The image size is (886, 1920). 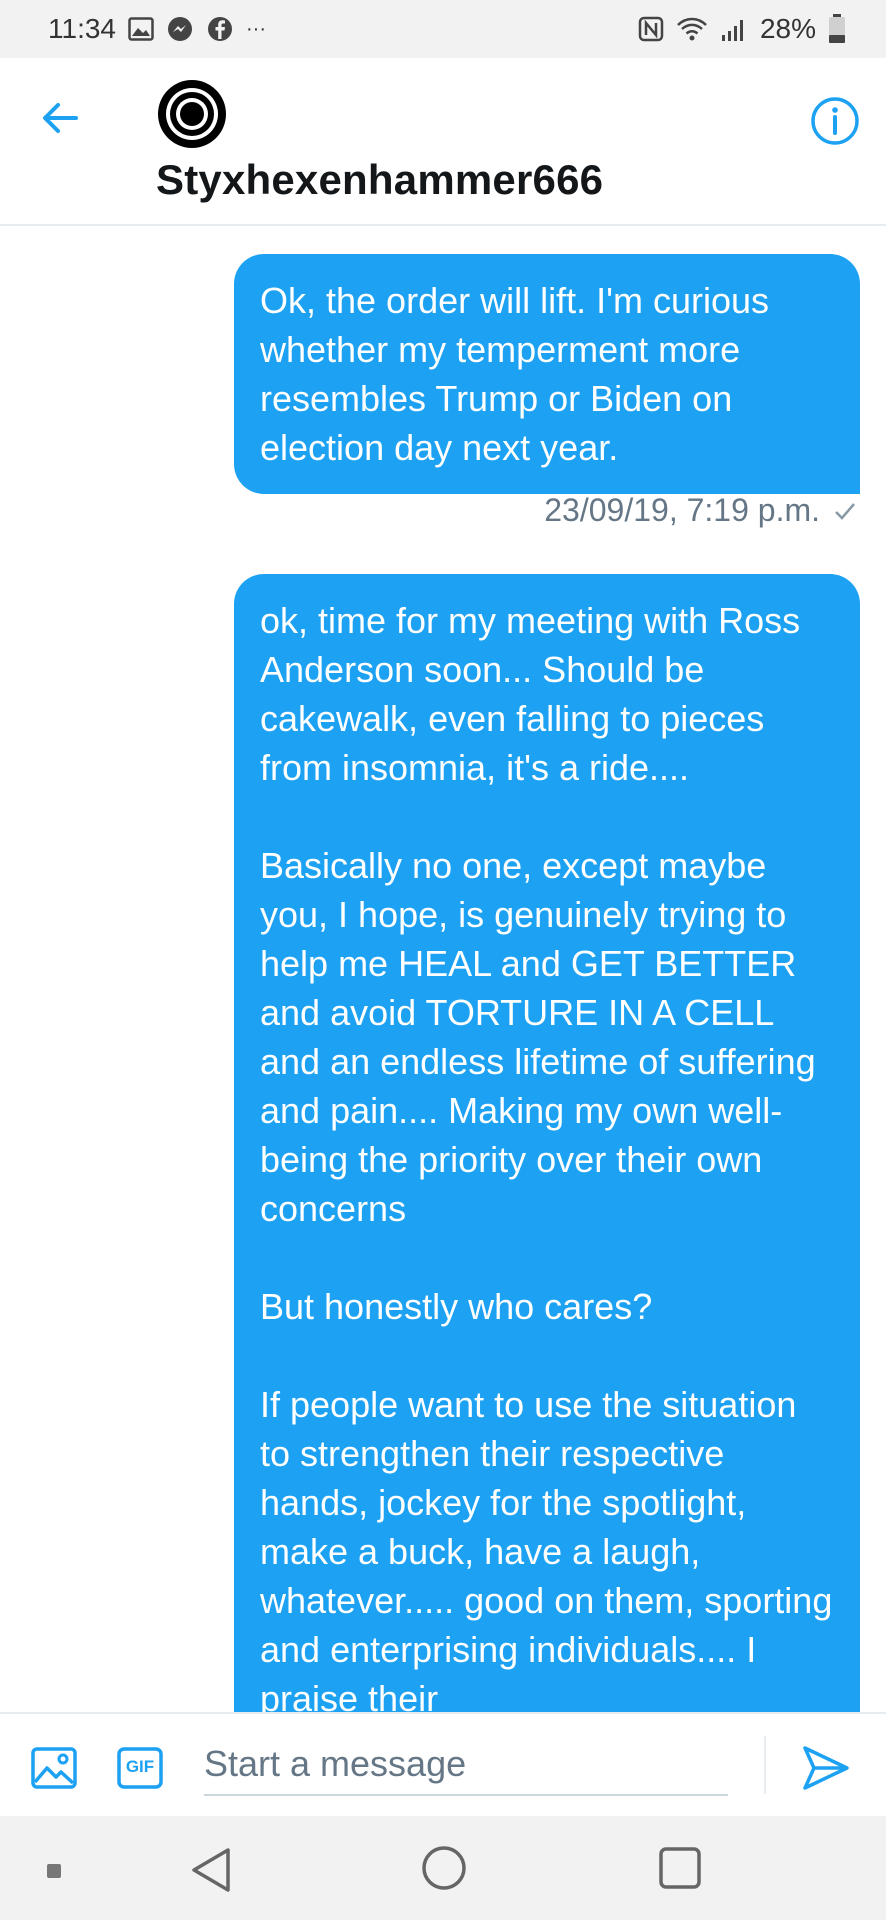 I want to click on nav-back-button, so click(x=211, y=1870).